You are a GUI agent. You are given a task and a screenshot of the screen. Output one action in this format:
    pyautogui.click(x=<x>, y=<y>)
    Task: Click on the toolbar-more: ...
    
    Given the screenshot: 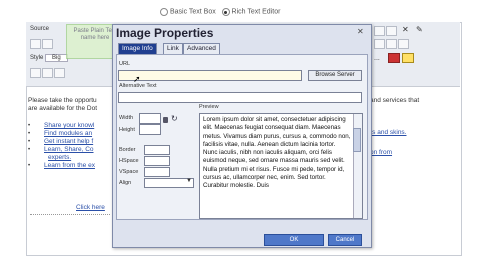 What is the action you would take?
    pyautogui.click(x=377, y=58)
    